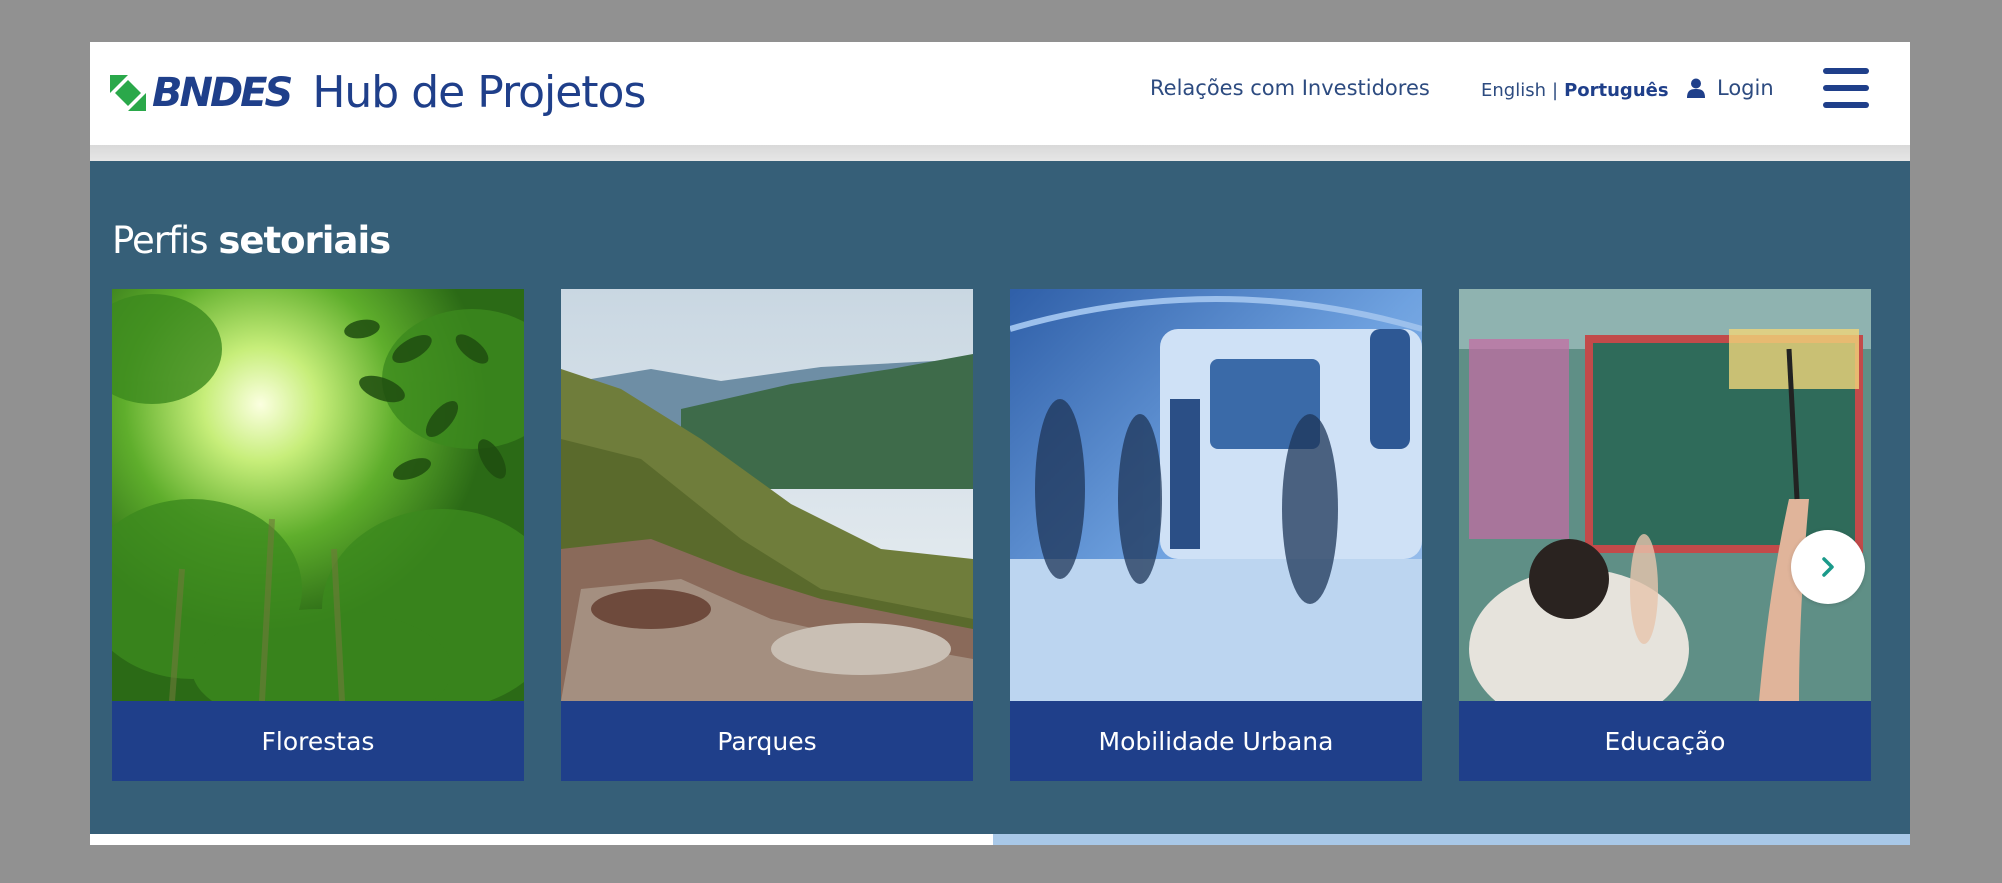  What do you see at coordinates (1216, 741) in the screenshot?
I see `sector-card-label: Mobilidade Urbana` at bounding box center [1216, 741].